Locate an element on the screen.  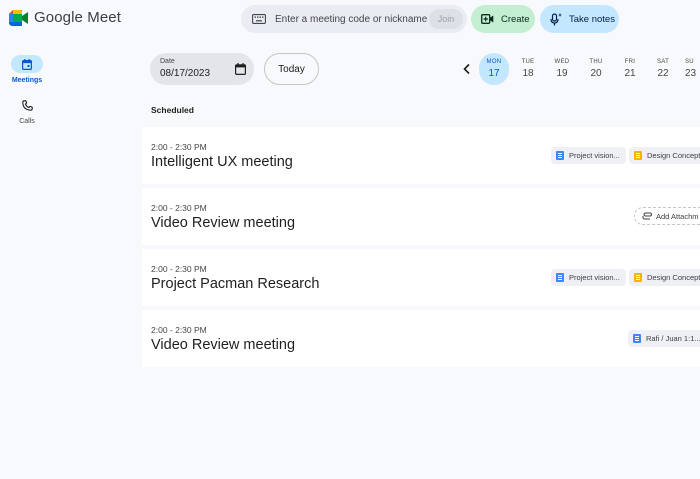
day-number: 21 is located at coordinates (630, 73).